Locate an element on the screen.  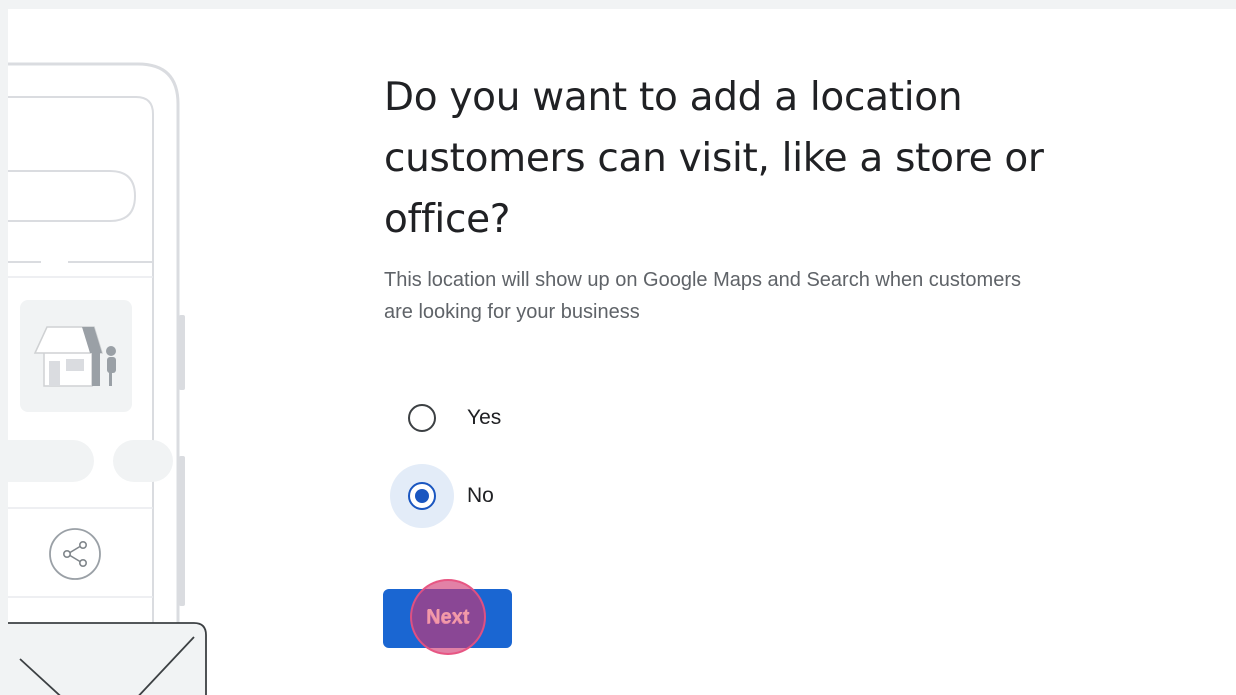
phone-listing-illustration is located at coordinates (107, 378).